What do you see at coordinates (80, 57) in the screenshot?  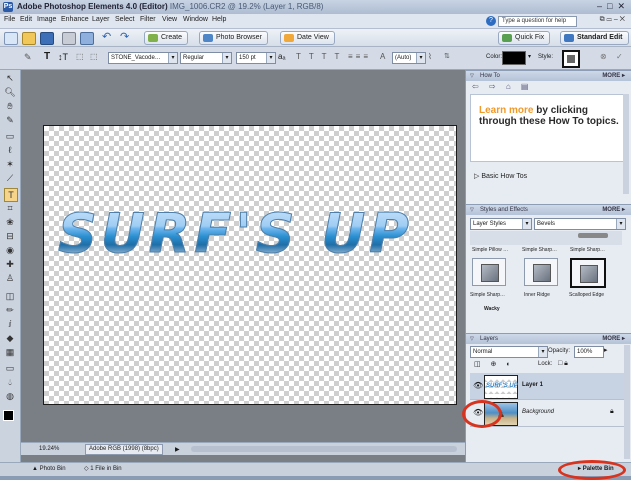 I see `type-mask-icon: ⬚` at bounding box center [80, 57].